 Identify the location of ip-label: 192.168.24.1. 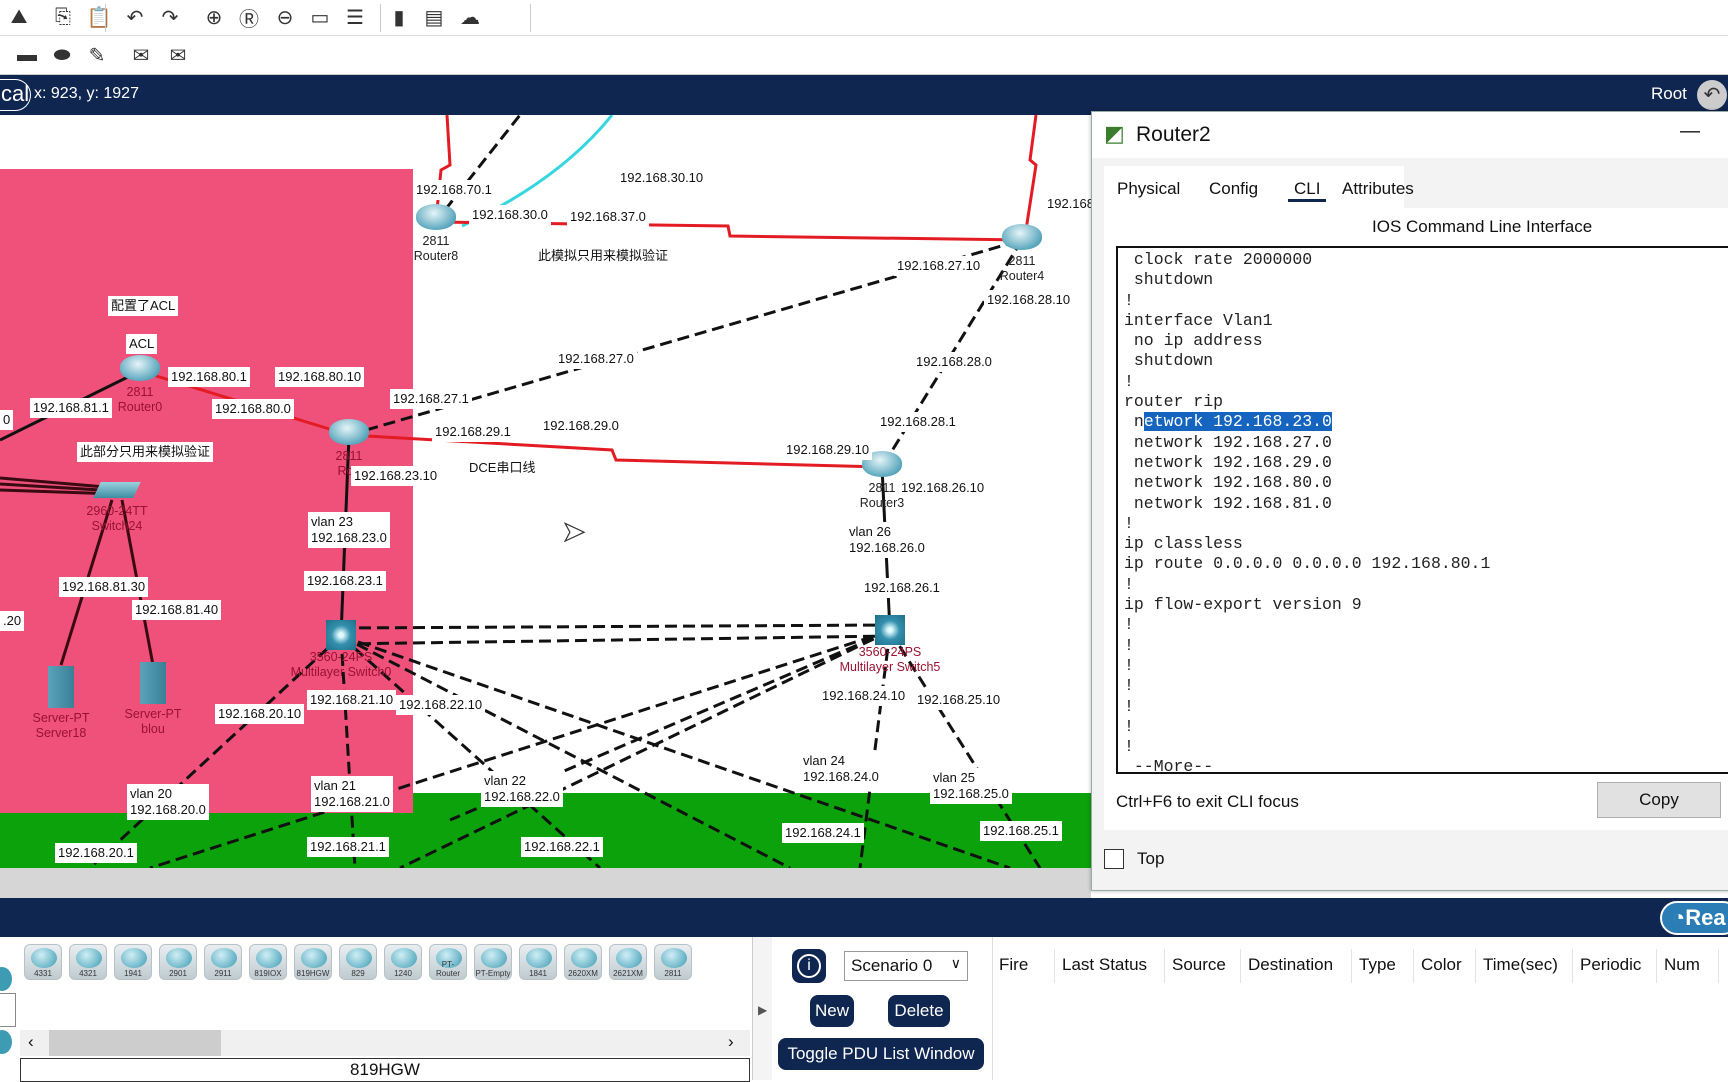
(823, 833).